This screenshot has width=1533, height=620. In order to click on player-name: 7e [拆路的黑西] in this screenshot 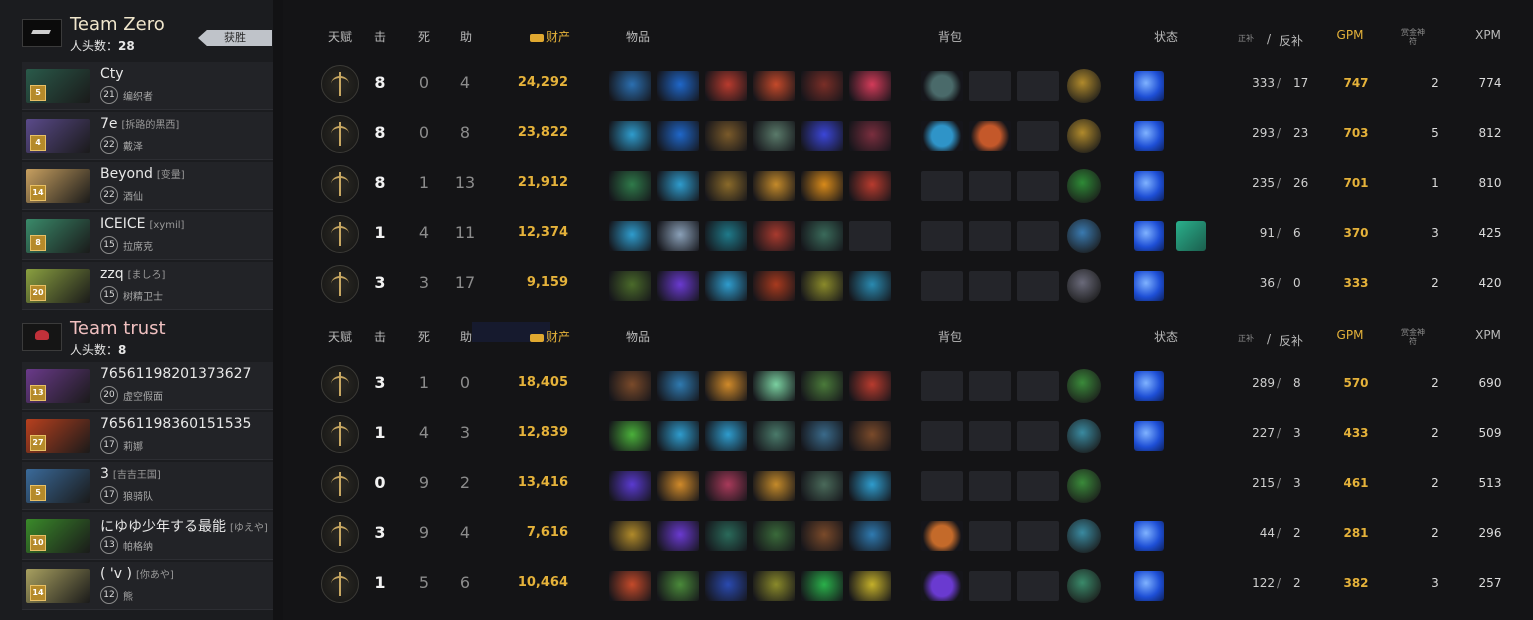, I will do `click(139, 124)`.